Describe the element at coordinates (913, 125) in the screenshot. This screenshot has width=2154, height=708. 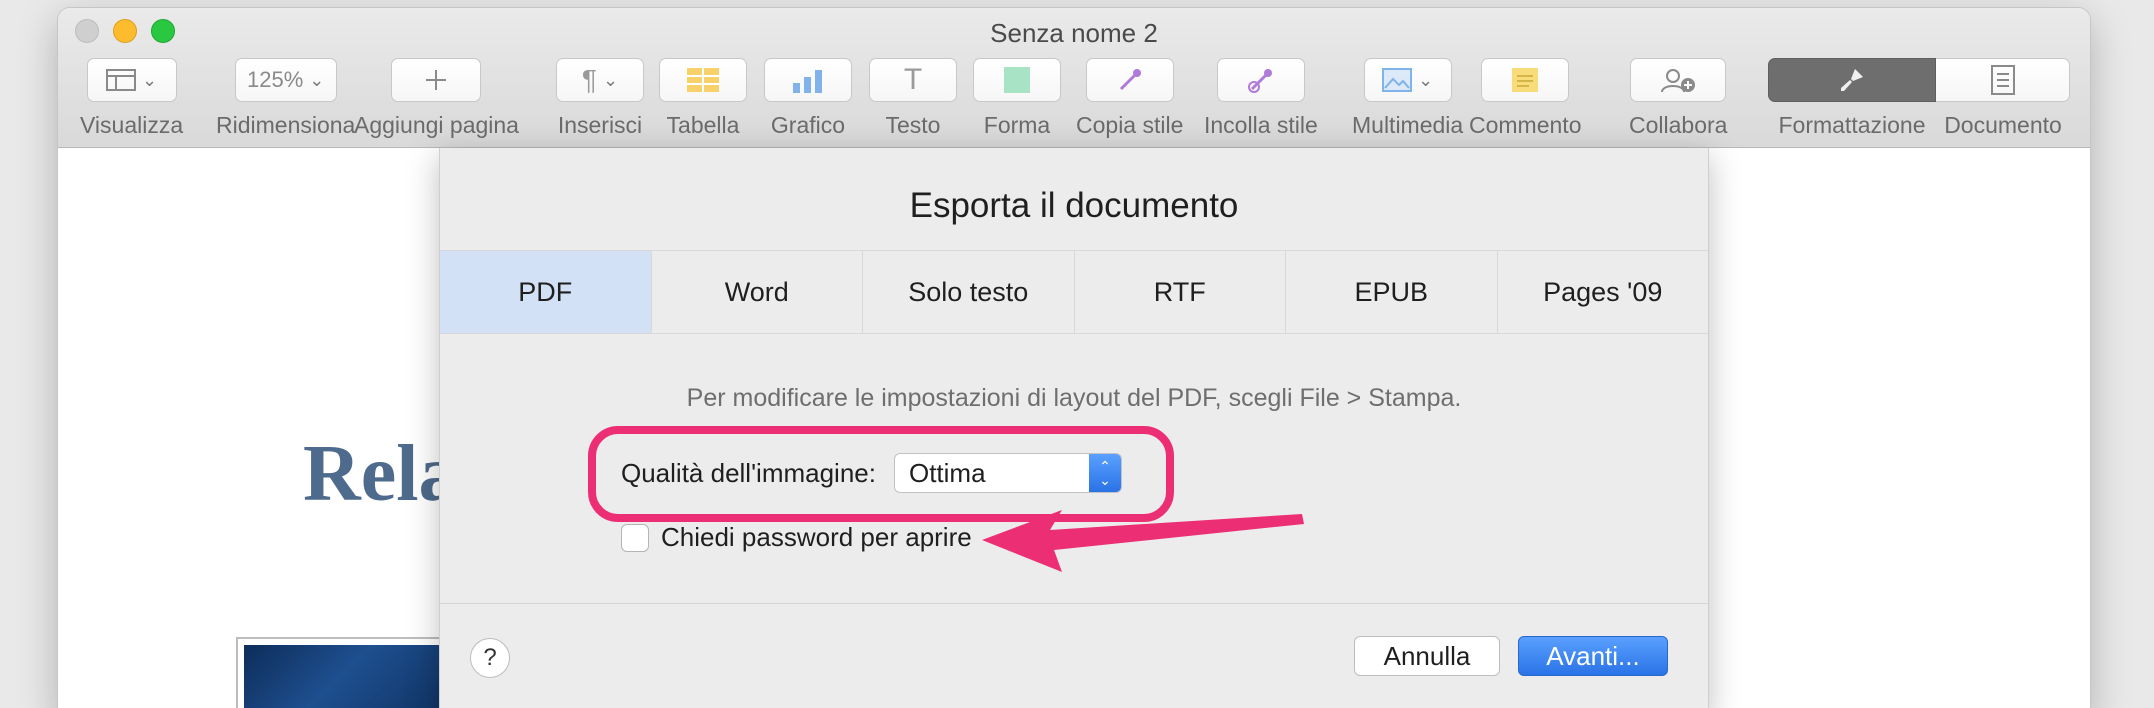
I see `text-label: Testo` at that location.